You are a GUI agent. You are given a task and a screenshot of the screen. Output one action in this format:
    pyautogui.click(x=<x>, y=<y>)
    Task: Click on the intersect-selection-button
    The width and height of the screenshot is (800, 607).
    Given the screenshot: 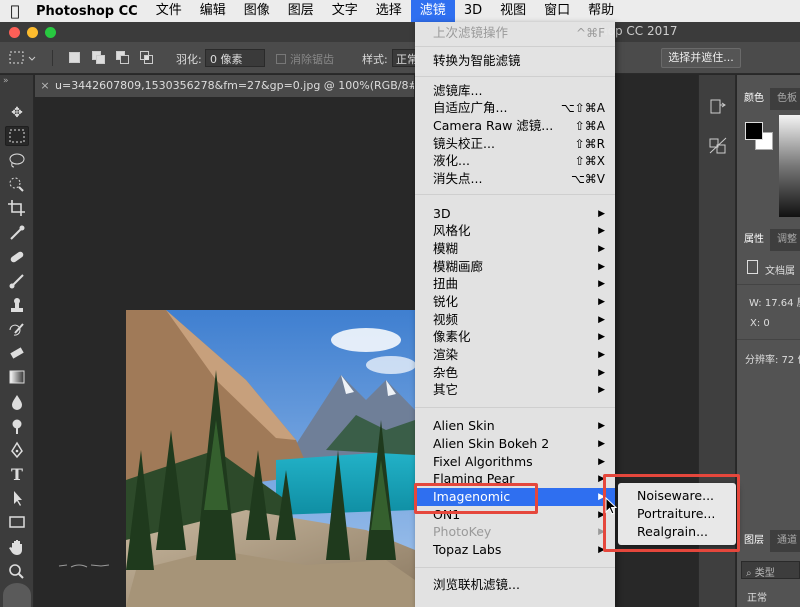 What is the action you would take?
    pyautogui.click(x=147, y=58)
    